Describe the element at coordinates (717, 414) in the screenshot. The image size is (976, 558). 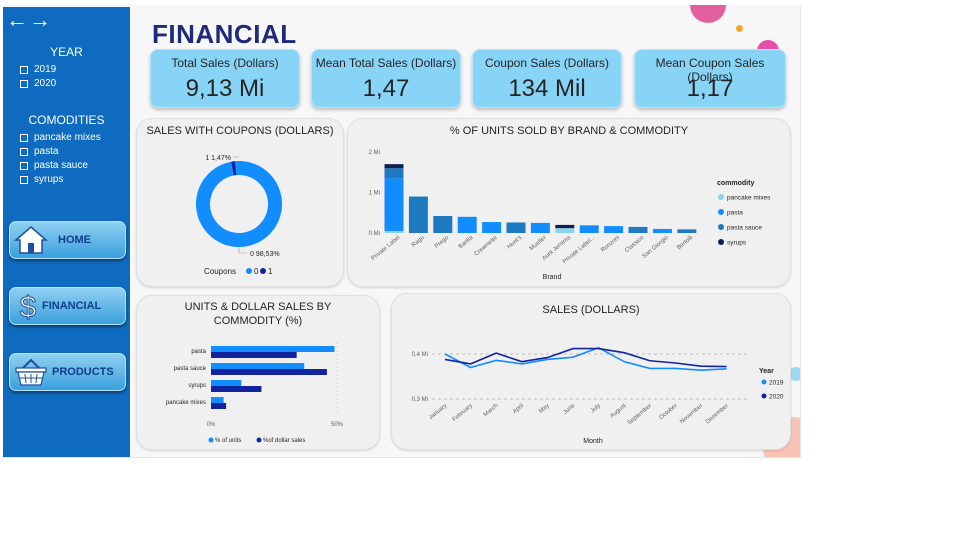
I see `x-tick-label: December` at that location.